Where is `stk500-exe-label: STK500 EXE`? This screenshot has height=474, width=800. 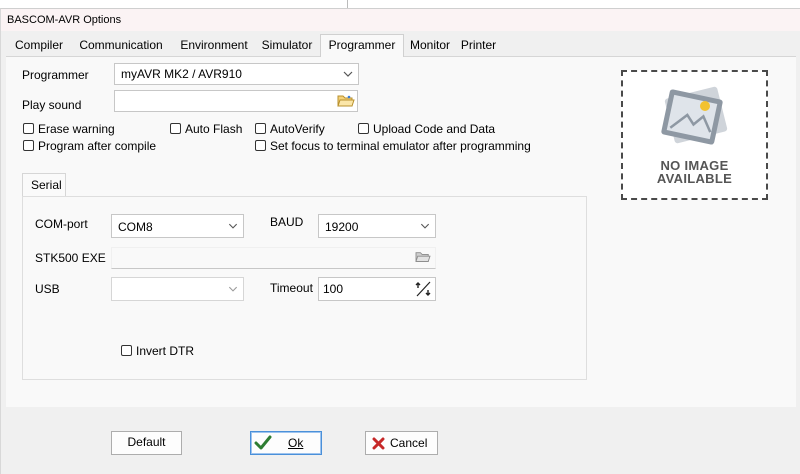 stk500-exe-label: STK500 EXE is located at coordinates (70, 258).